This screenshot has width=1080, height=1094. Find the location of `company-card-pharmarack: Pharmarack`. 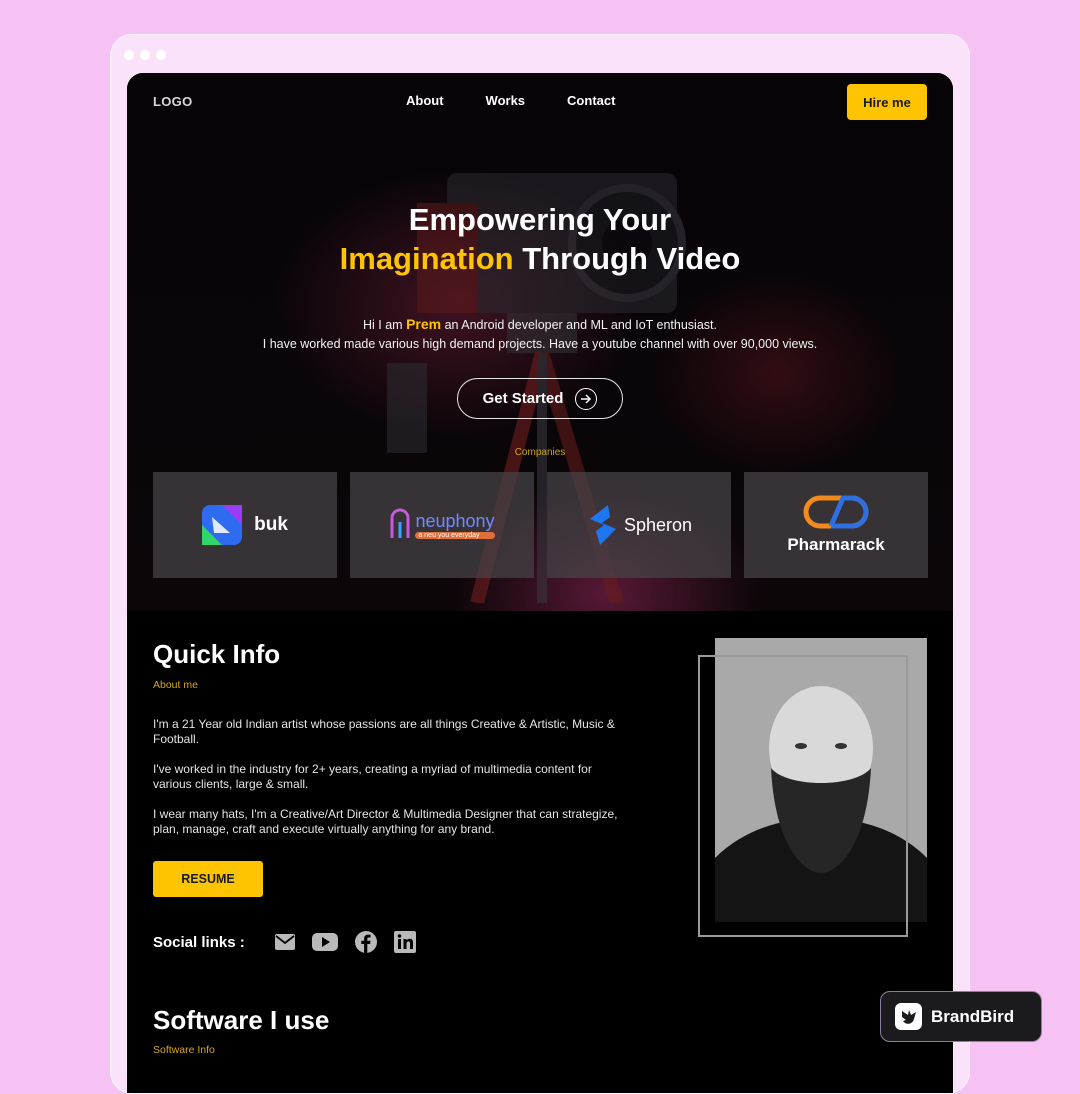

company-card-pharmarack: Pharmarack is located at coordinates (836, 525).